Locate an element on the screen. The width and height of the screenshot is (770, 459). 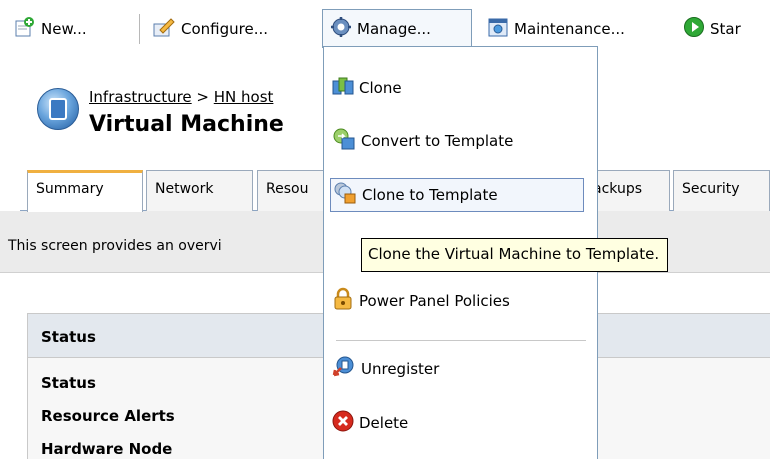
menu-item-delete: Delete is located at coordinates (370, 423).